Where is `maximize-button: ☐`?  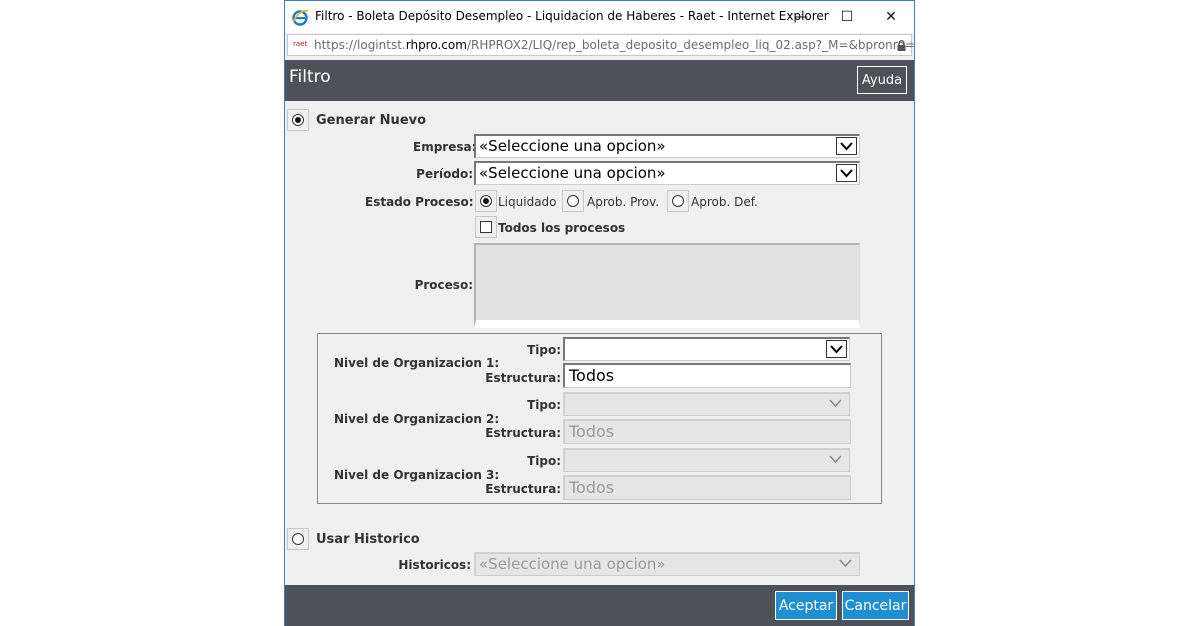
maximize-button: ☐ is located at coordinates (847, 17).